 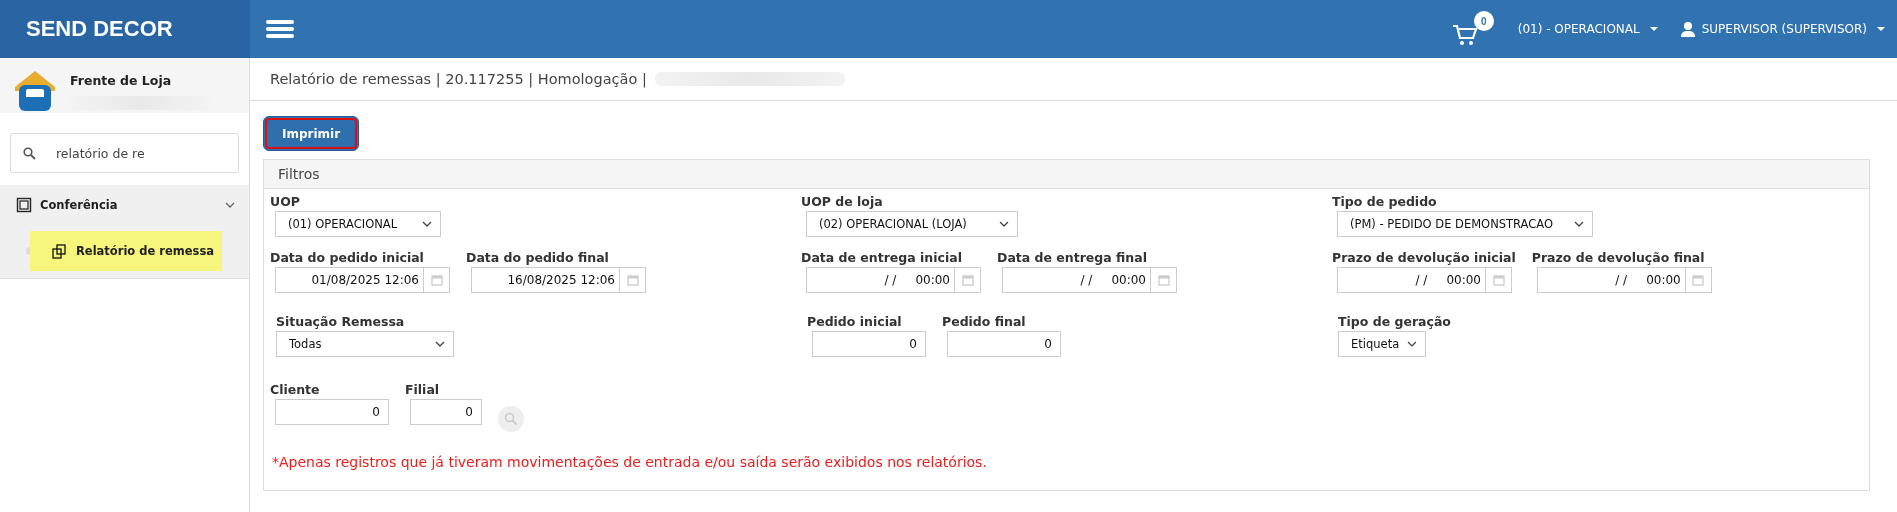 What do you see at coordinates (121, 80) in the screenshot?
I see `module-name: Frente de Loja` at bounding box center [121, 80].